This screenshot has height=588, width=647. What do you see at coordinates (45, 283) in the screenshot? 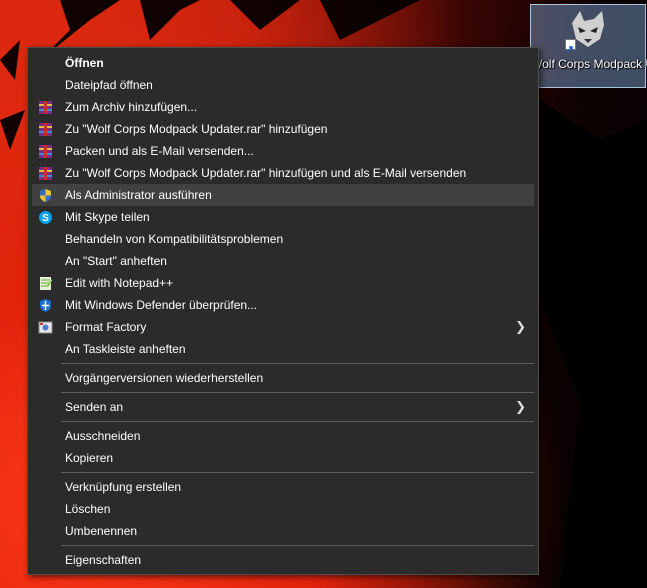
I see `notepadpp-icon` at bounding box center [45, 283].